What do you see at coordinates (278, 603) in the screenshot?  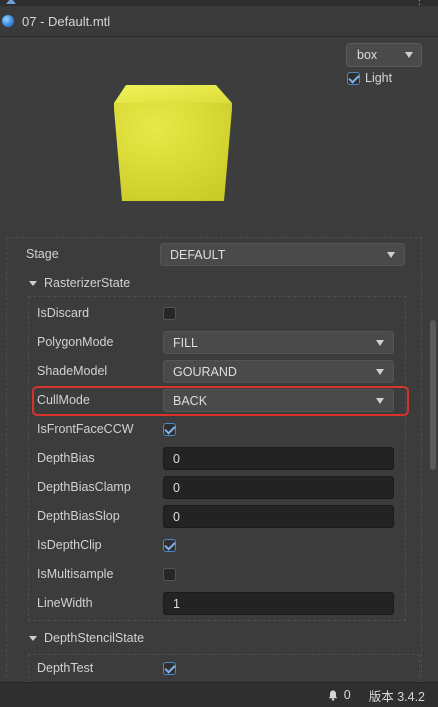 I see `line-width-input: 1` at bounding box center [278, 603].